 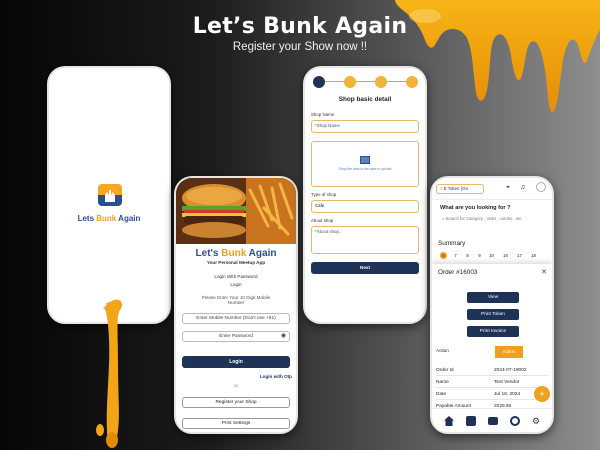 I want to click on view-button: View, so click(x=493, y=297).